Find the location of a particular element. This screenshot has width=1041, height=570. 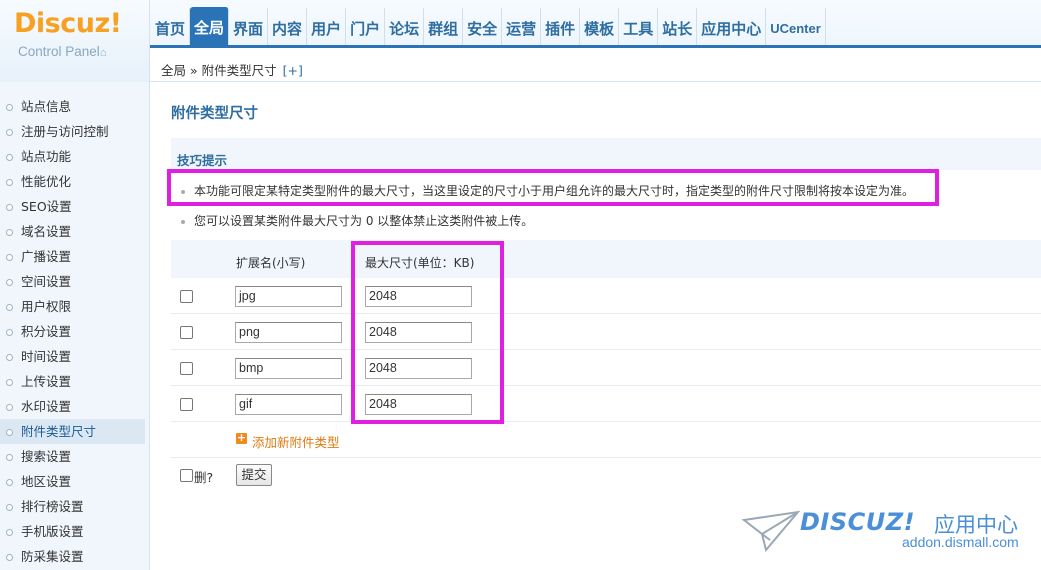

sidebar-item: 手机版设置 is located at coordinates (74, 531).